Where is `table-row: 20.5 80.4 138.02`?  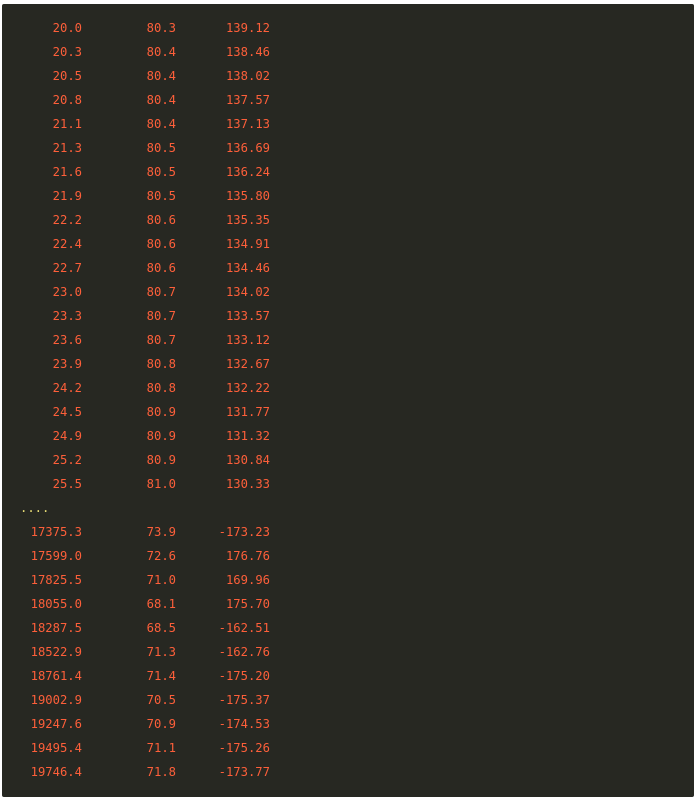
table-row: 20.5 80.4 138.02 is located at coordinates (152, 80).